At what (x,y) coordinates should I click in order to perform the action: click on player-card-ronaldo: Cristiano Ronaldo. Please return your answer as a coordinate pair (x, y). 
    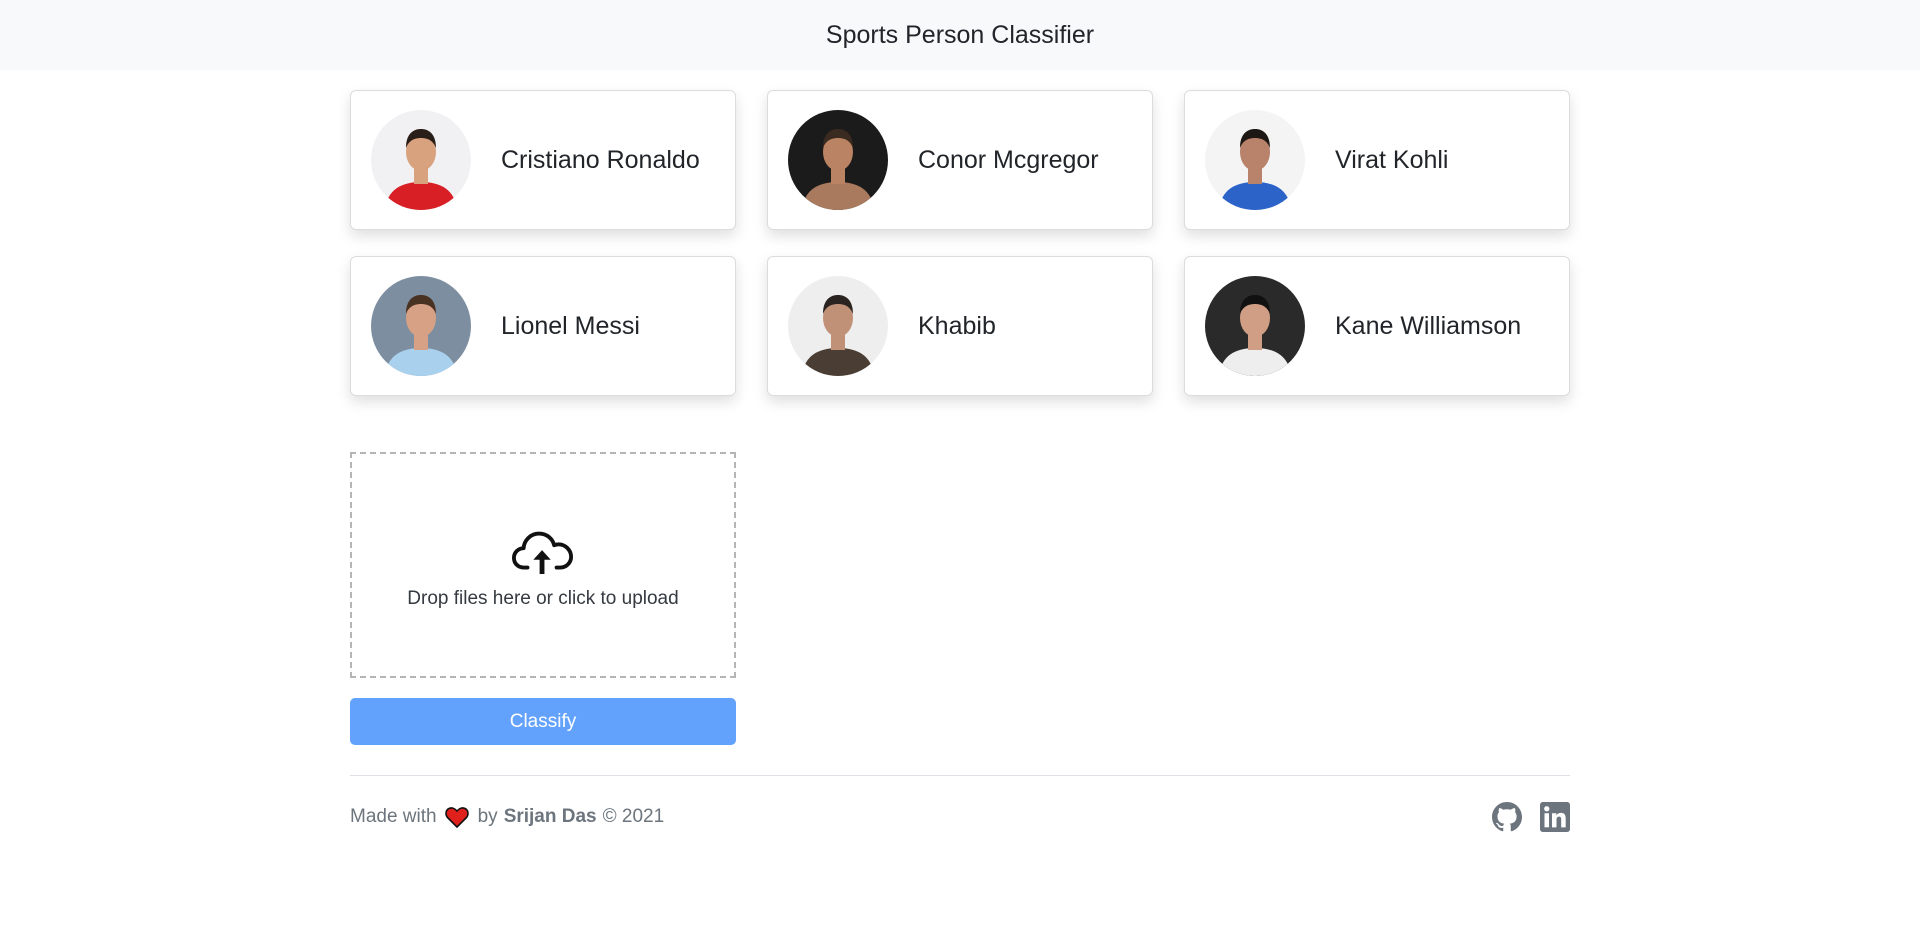
    Looking at the image, I should click on (543, 160).